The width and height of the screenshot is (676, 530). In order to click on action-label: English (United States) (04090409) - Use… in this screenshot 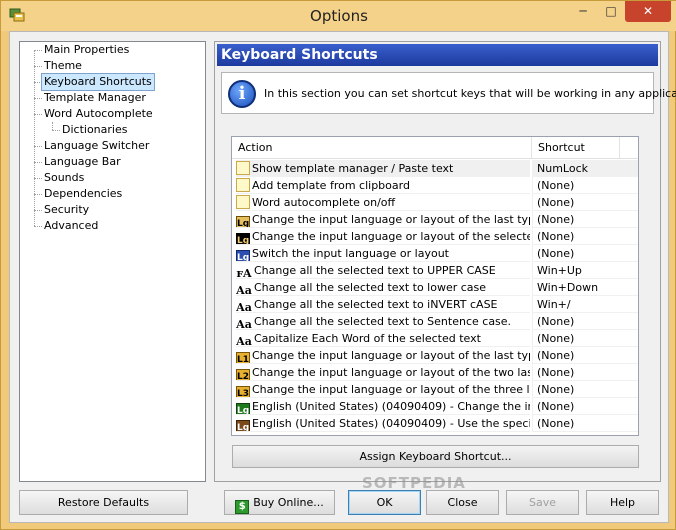, I will do `click(391, 423)`.